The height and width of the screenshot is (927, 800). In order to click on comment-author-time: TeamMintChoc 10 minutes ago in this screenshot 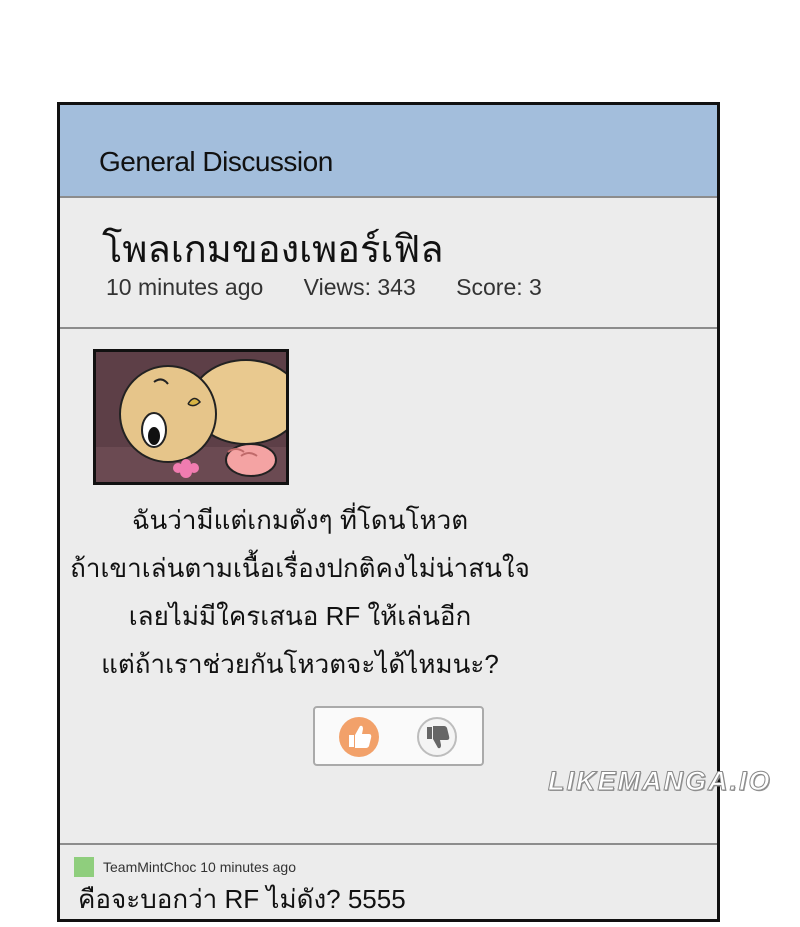, I will do `click(199, 867)`.